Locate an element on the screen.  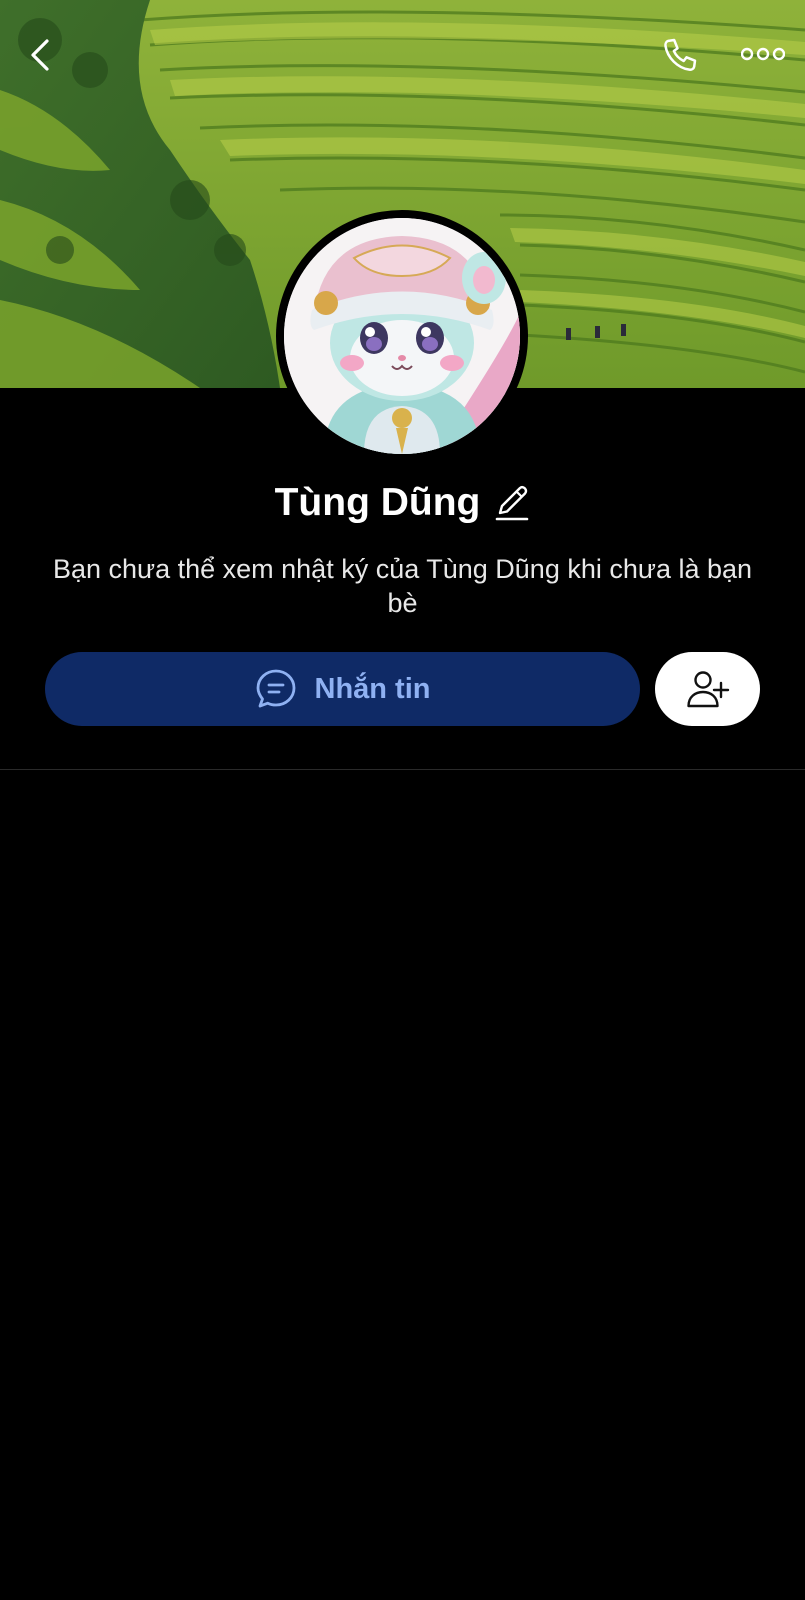
profile-name-row: Tùng Dũng is located at coordinates (402, 503).